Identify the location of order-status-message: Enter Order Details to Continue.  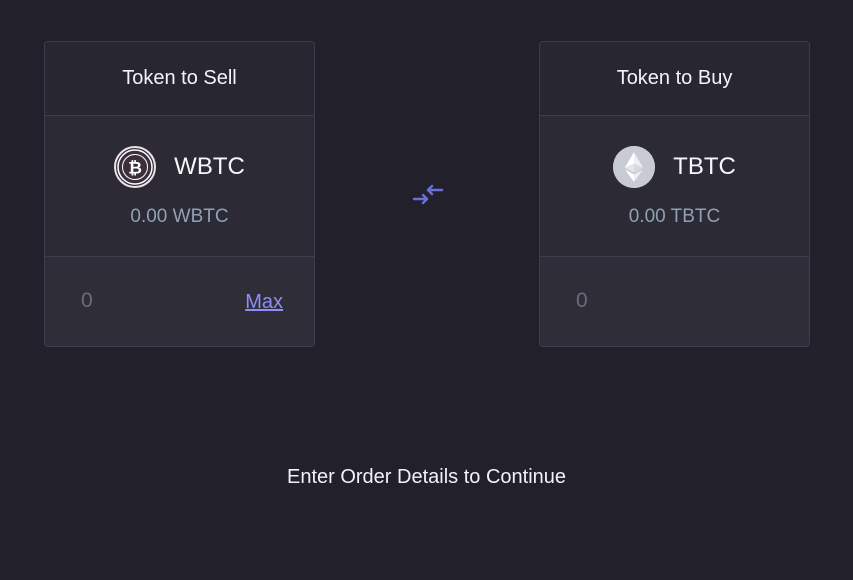
(426, 477).